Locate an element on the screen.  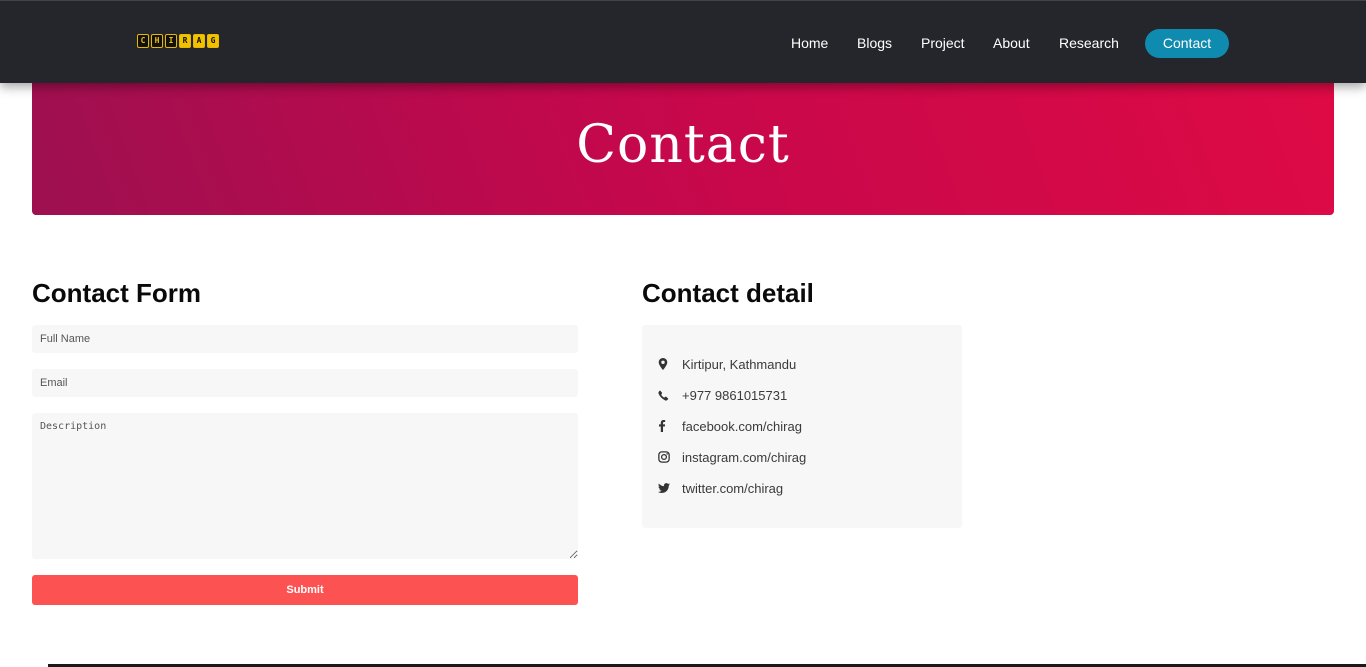
nav-link-home: Home is located at coordinates (809, 43).